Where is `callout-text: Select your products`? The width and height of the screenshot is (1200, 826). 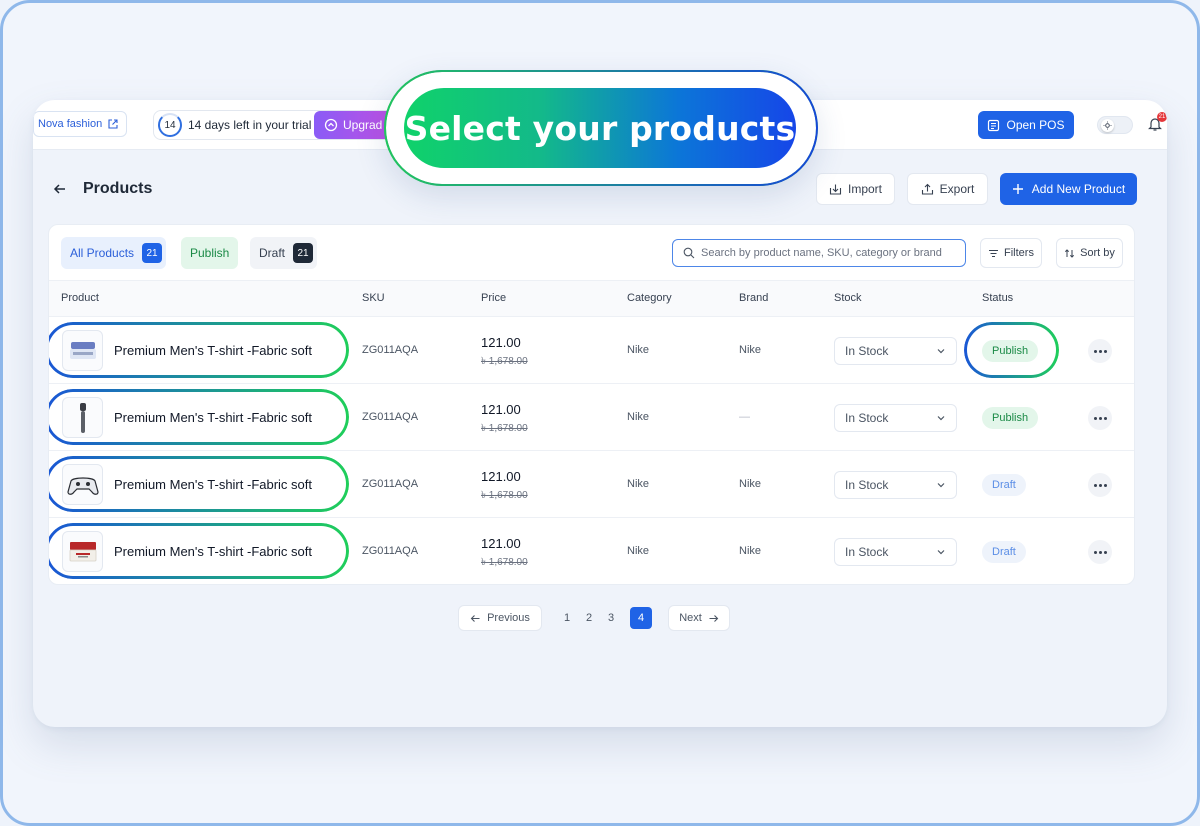 callout-text: Select your products is located at coordinates (600, 128).